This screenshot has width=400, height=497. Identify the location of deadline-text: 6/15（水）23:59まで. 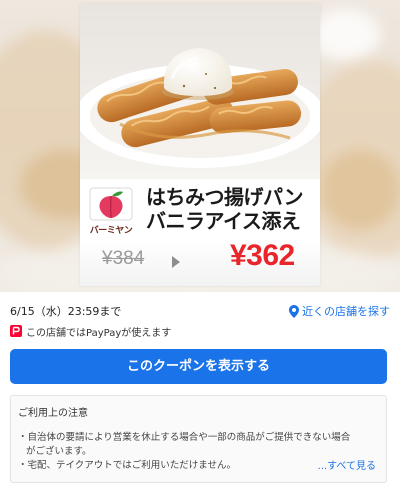
(66, 311).